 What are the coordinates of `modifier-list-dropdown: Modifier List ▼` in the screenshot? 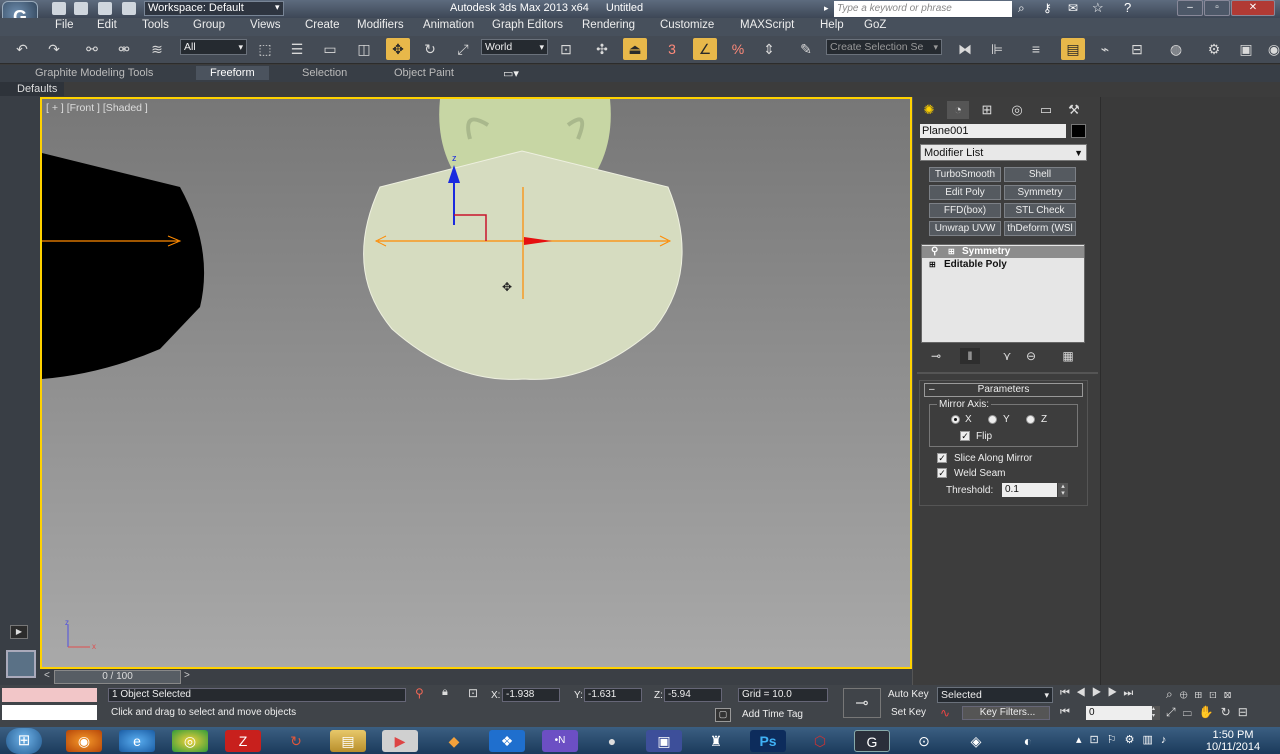 It's located at (1003, 152).